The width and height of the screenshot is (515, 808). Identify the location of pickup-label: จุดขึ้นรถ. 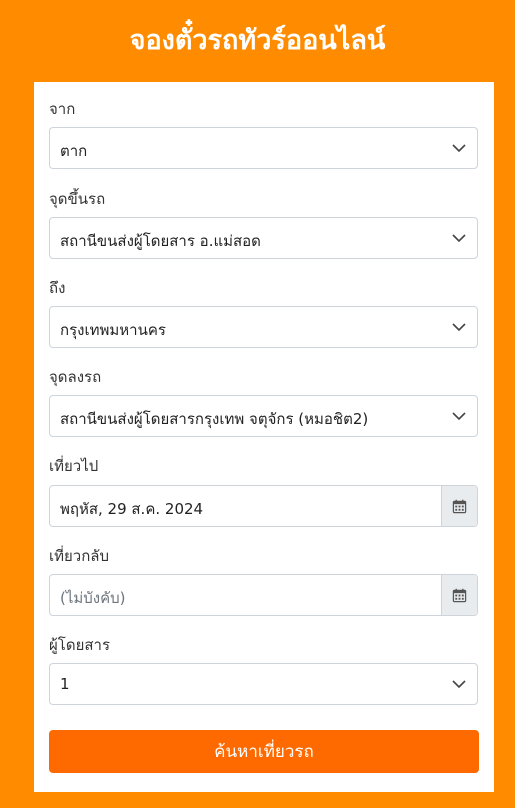
(77, 199).